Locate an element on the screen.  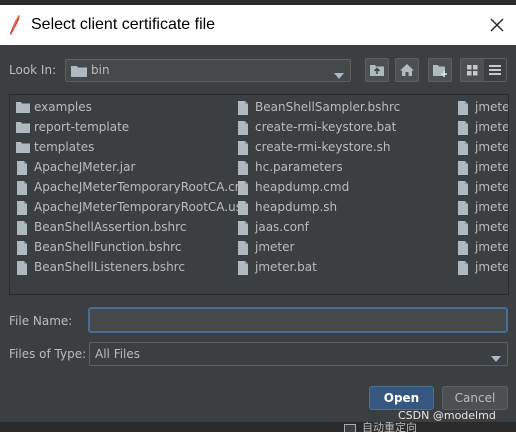
close-icon is located at coordinates (497, 25).